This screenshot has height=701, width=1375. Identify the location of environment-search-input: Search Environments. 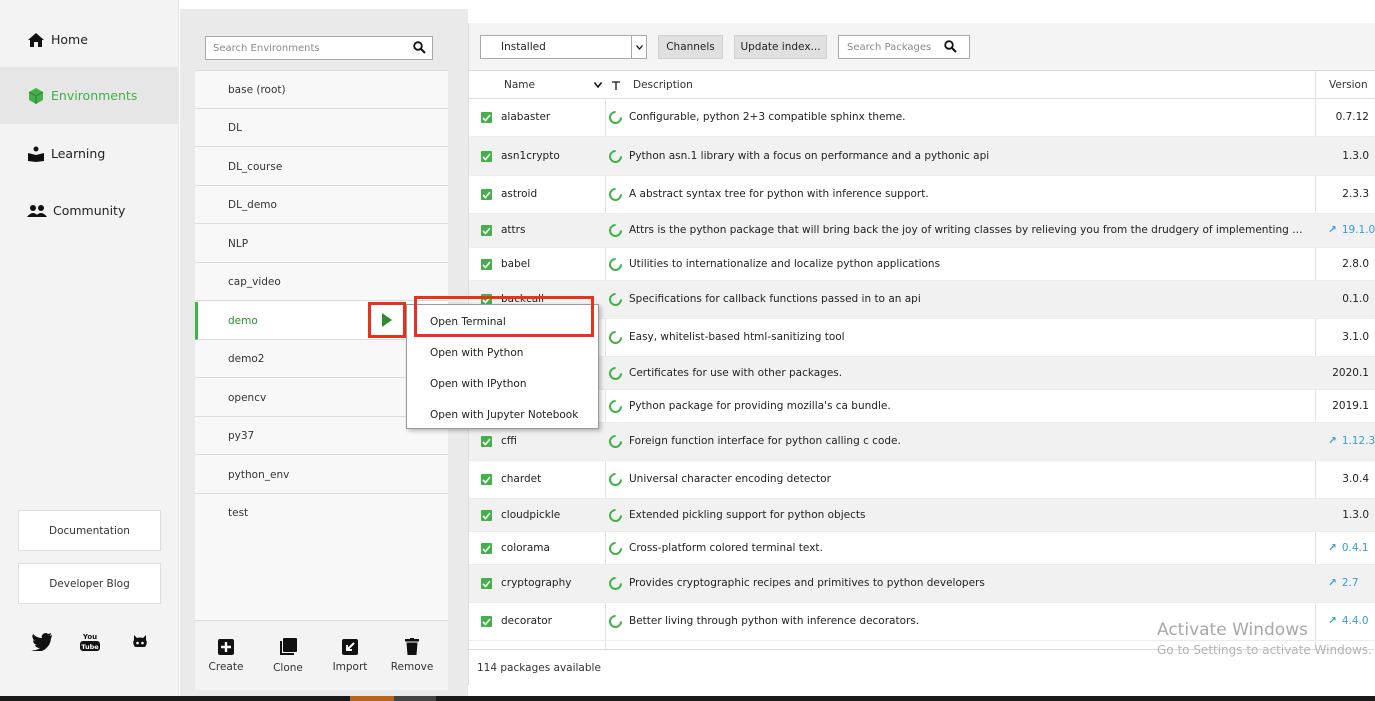
(319, 48).